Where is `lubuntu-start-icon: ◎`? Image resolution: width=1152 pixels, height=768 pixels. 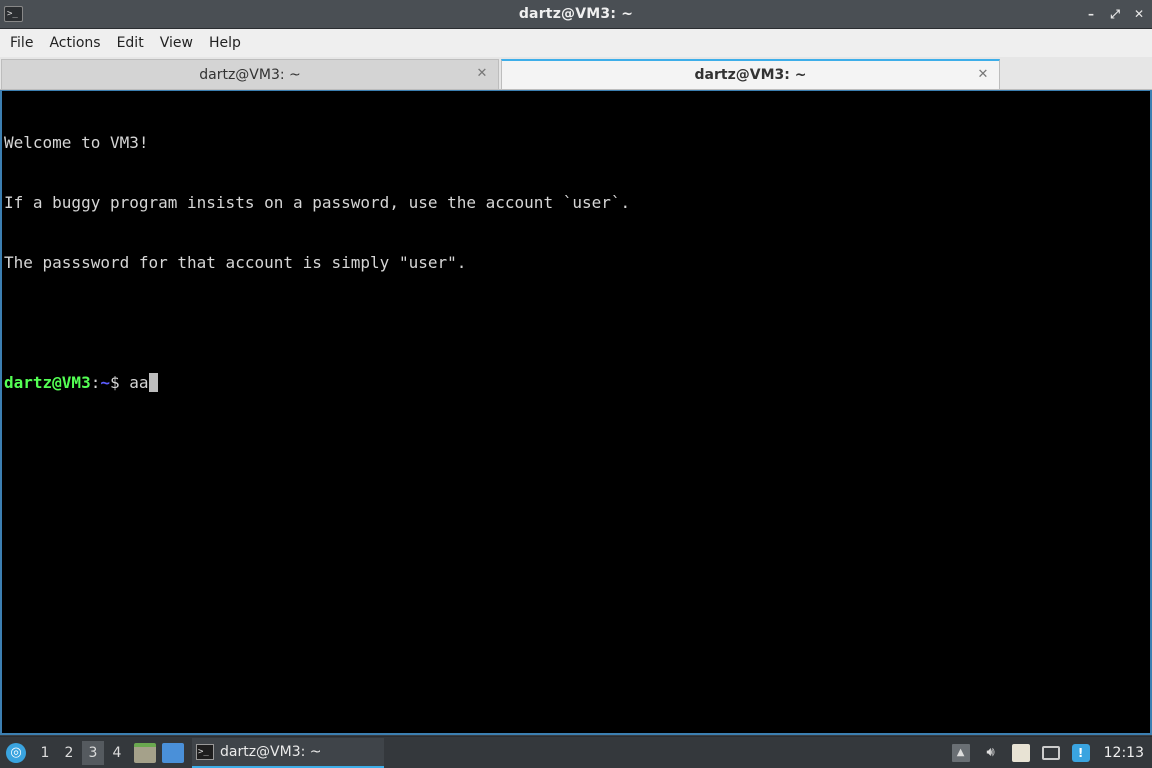 lubuntu-start-icon: ◎ is located at coordinates (16, 752).